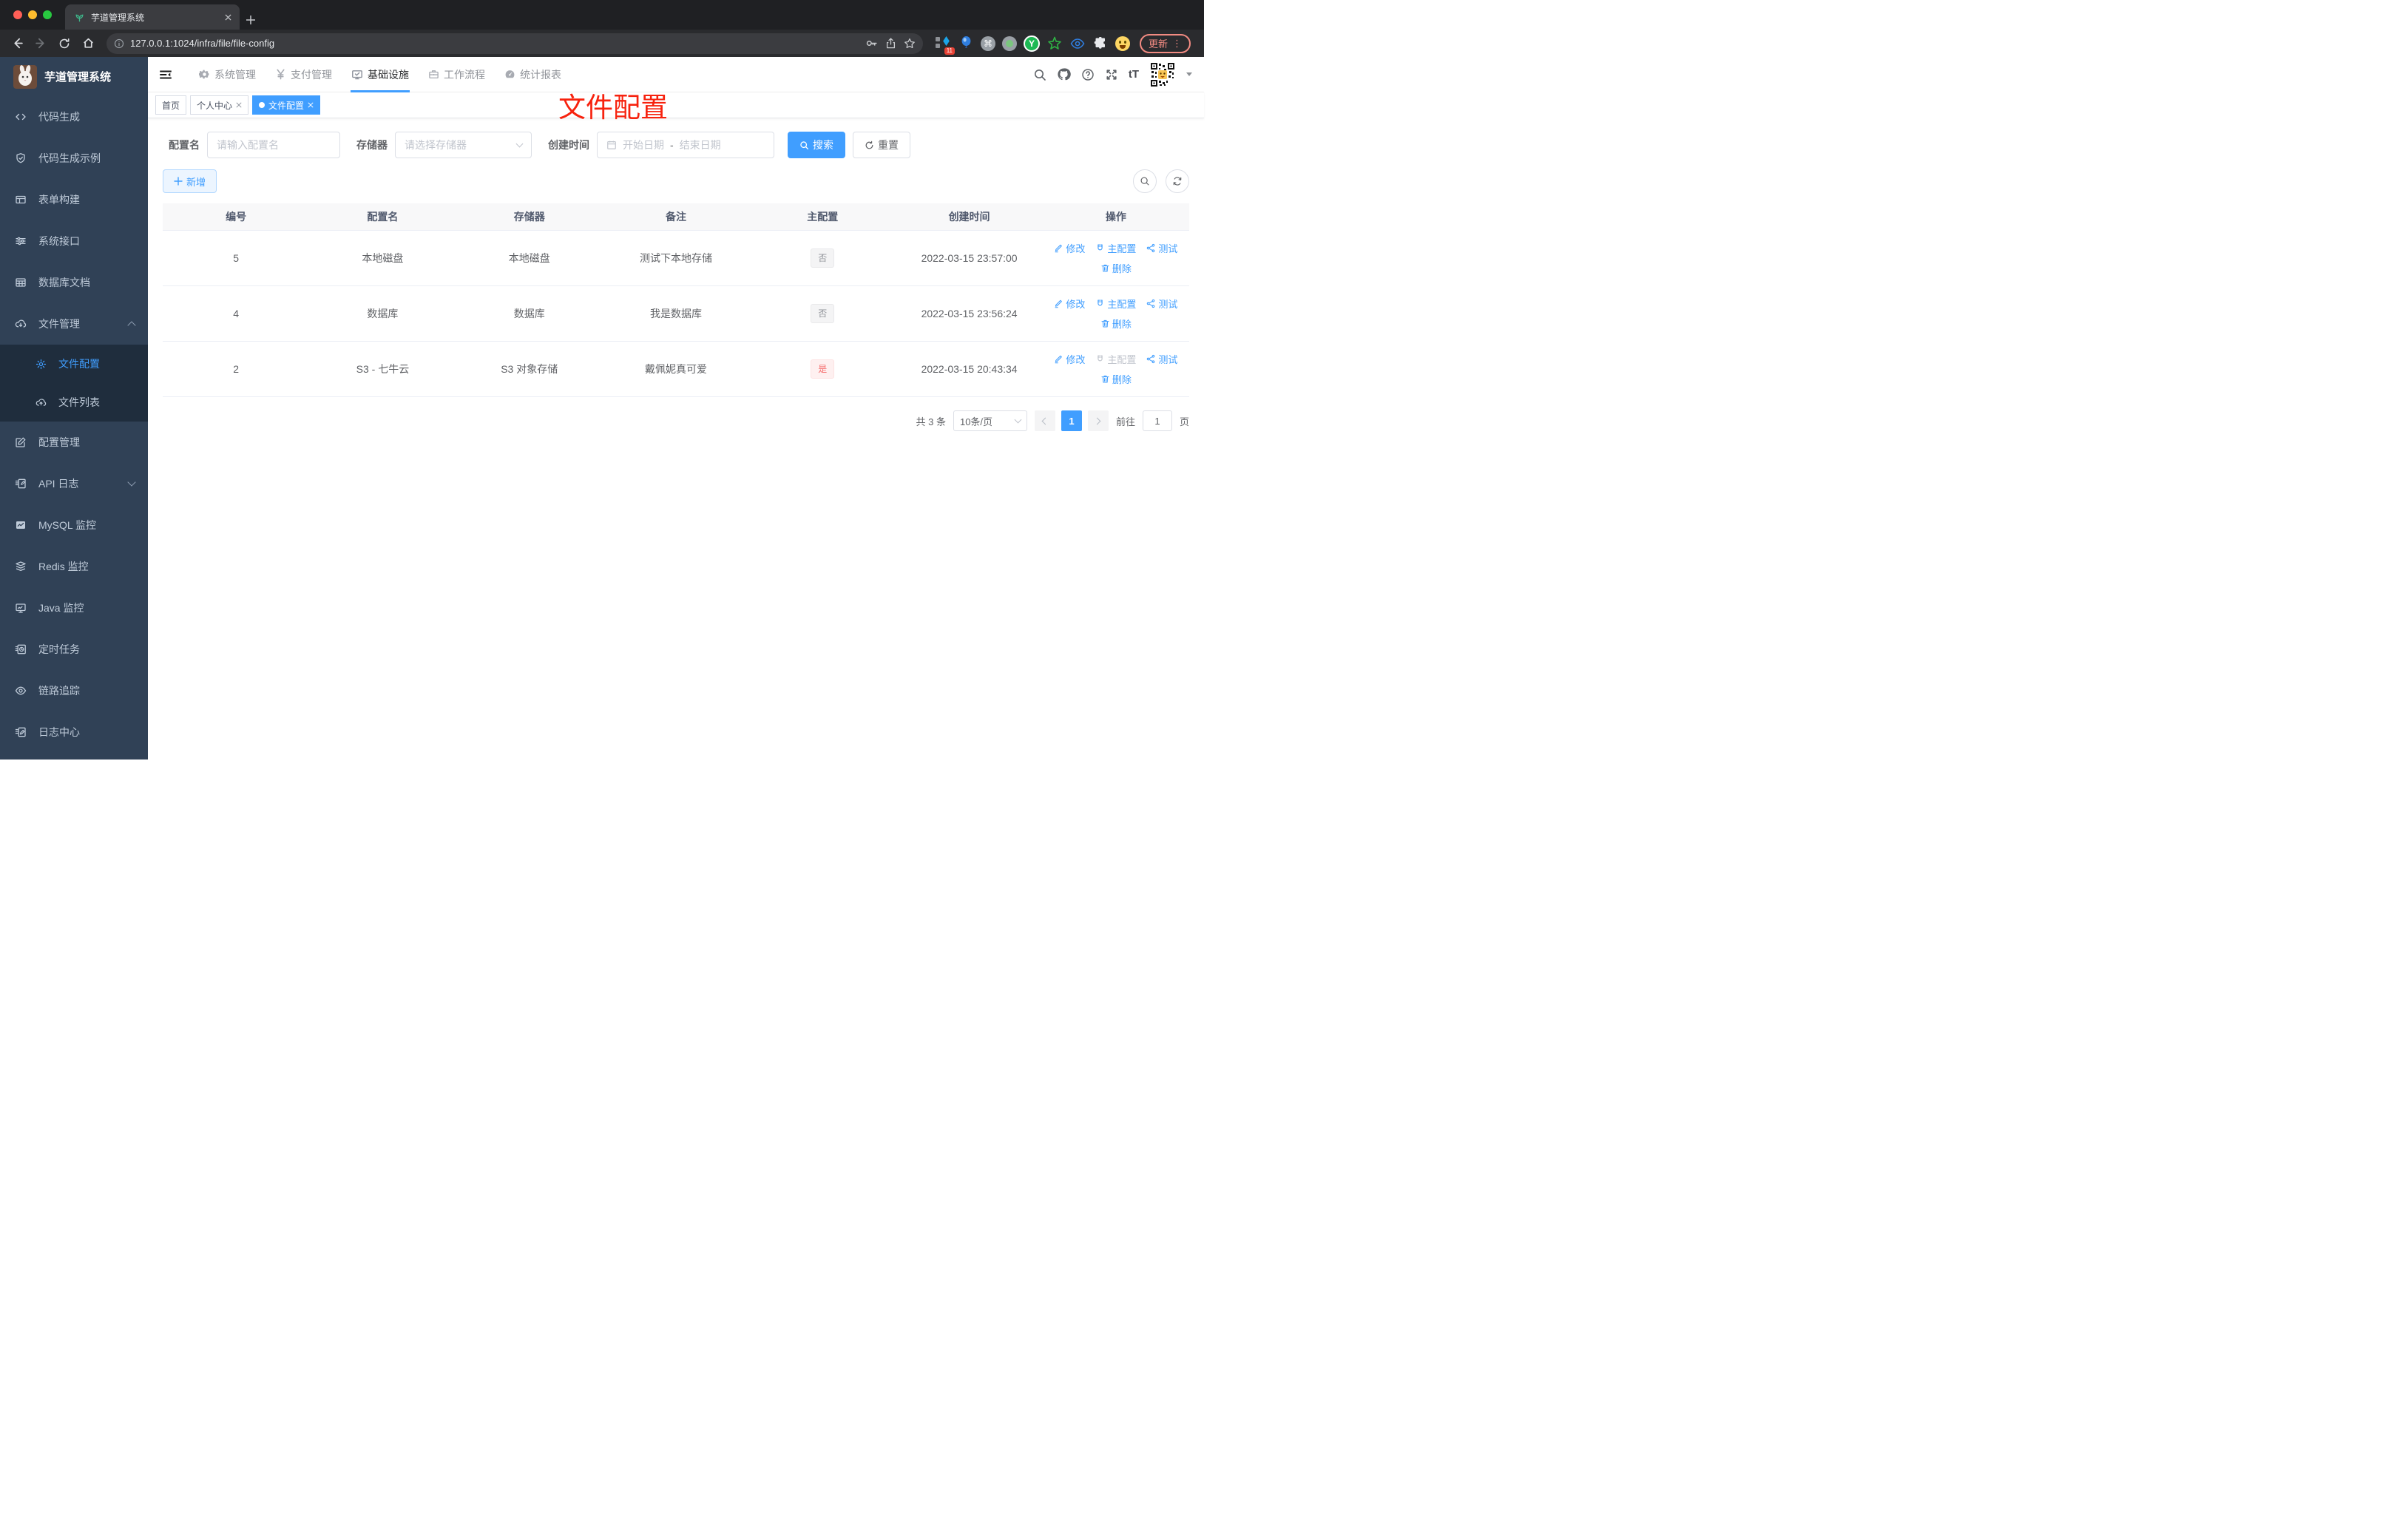 This screenshot has width=2408, height=1519. Describe the element at coordinates (21, 691) in the screenshot. I see `eye-icon` at that location.